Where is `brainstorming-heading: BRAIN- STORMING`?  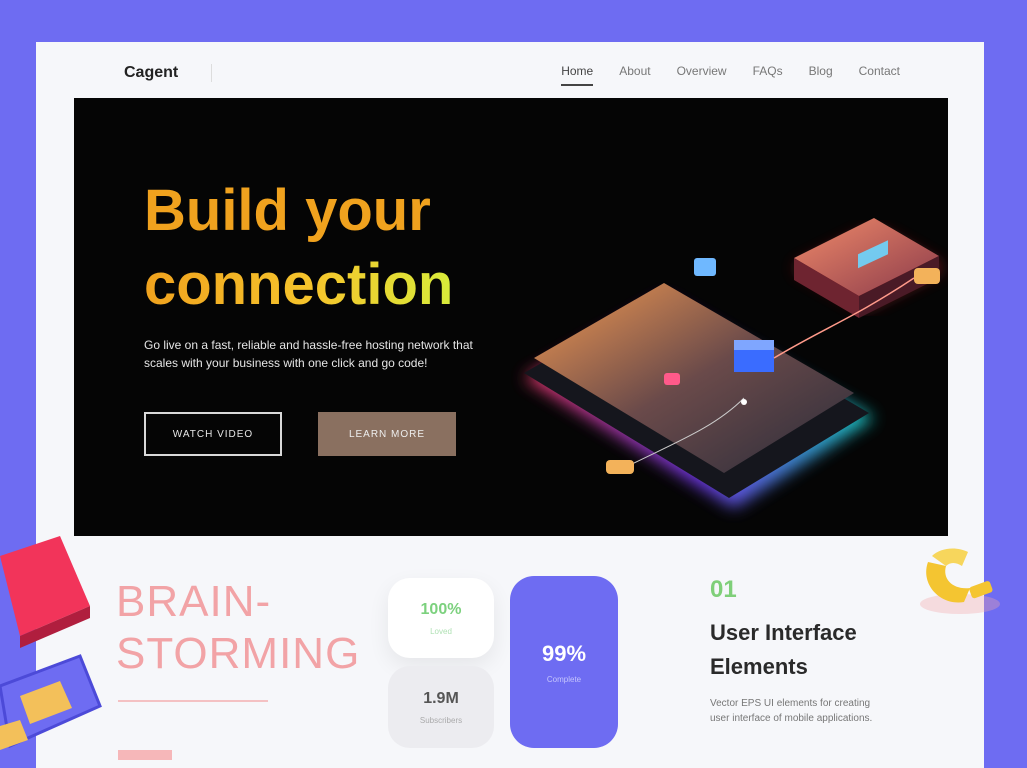
brainstorming-heading: BRAIN- STORMING is located at coordinates (238, 628).